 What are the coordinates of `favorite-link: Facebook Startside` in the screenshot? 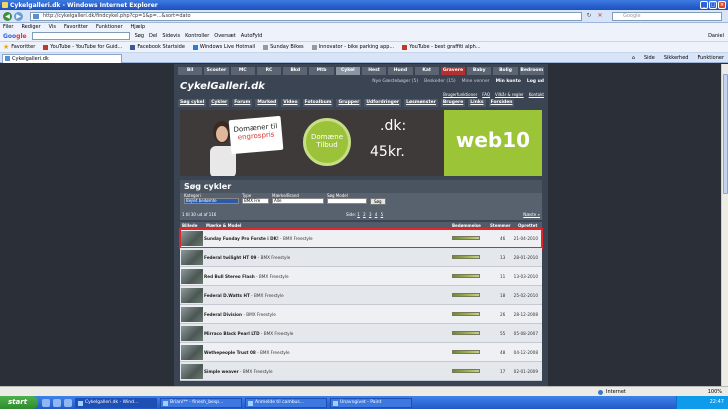 It's located at (157, 47).